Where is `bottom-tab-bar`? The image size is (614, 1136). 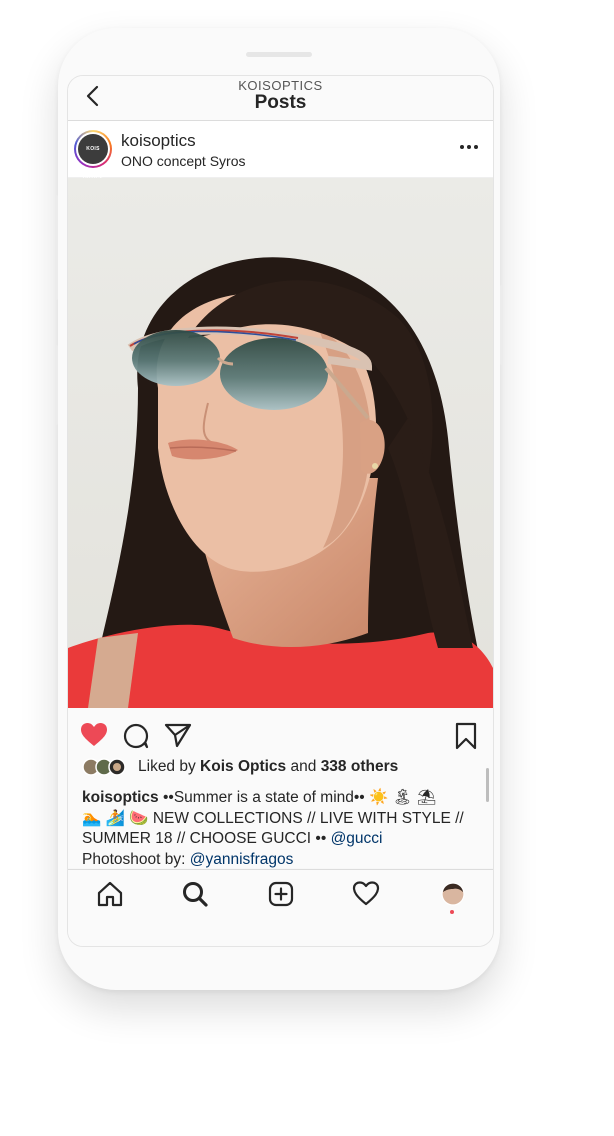
bottom-tab-bar is located at coordinates (280, 907).